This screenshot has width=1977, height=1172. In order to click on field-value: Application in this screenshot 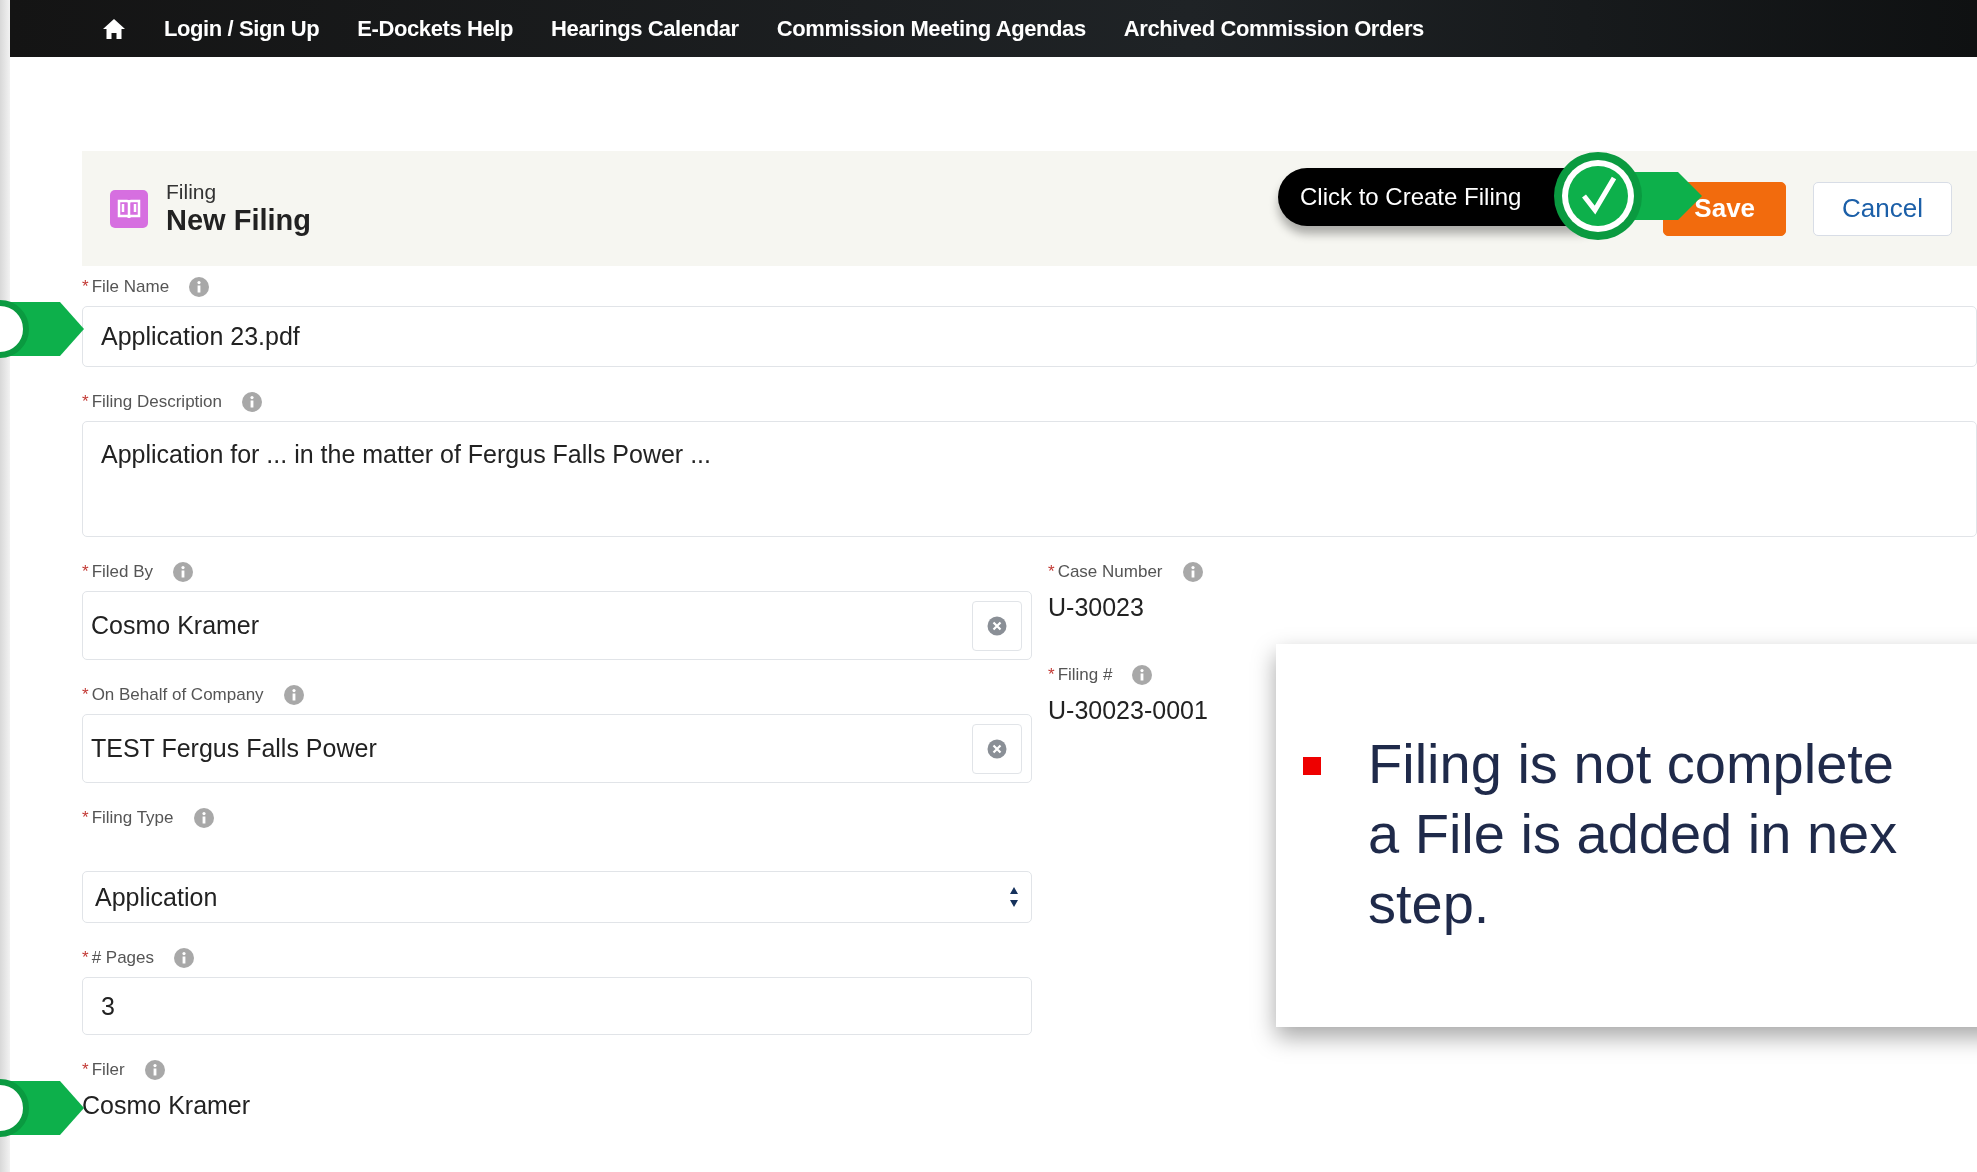, I will do `click(156, 897)`.